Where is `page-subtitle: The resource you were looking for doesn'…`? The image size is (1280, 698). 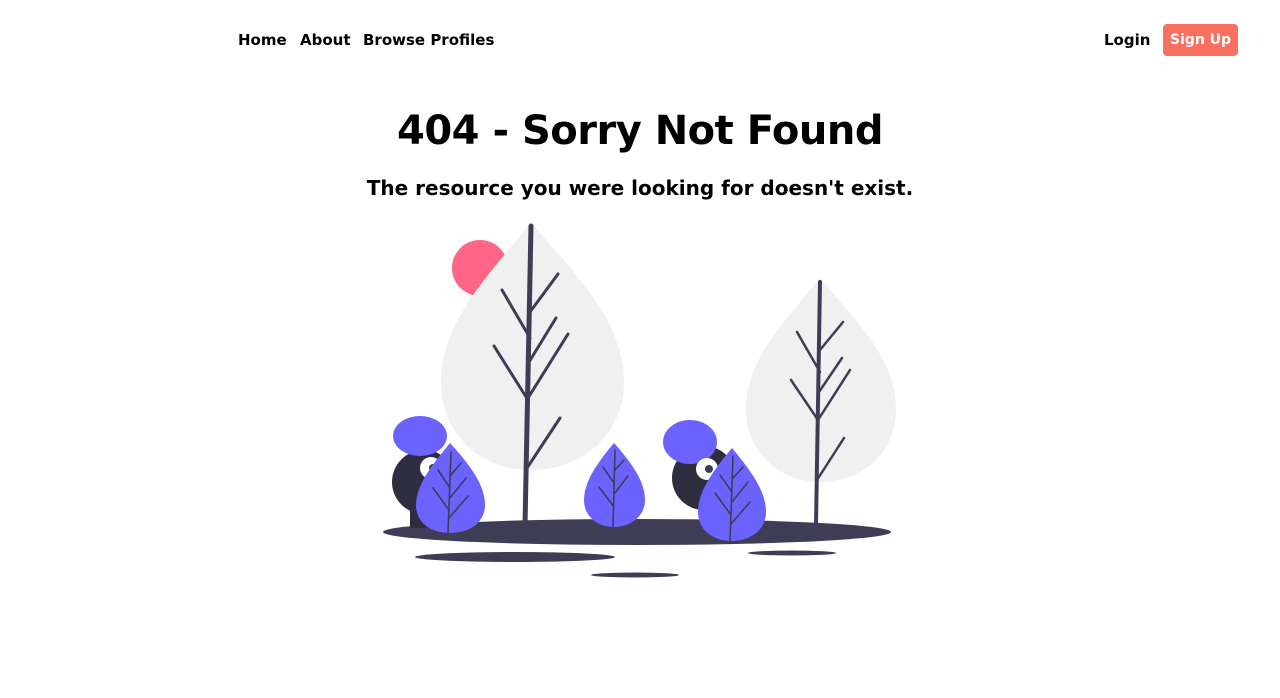
page-subtitle: The resource you were looking for doesn'… is located at coordinates (640, 188).